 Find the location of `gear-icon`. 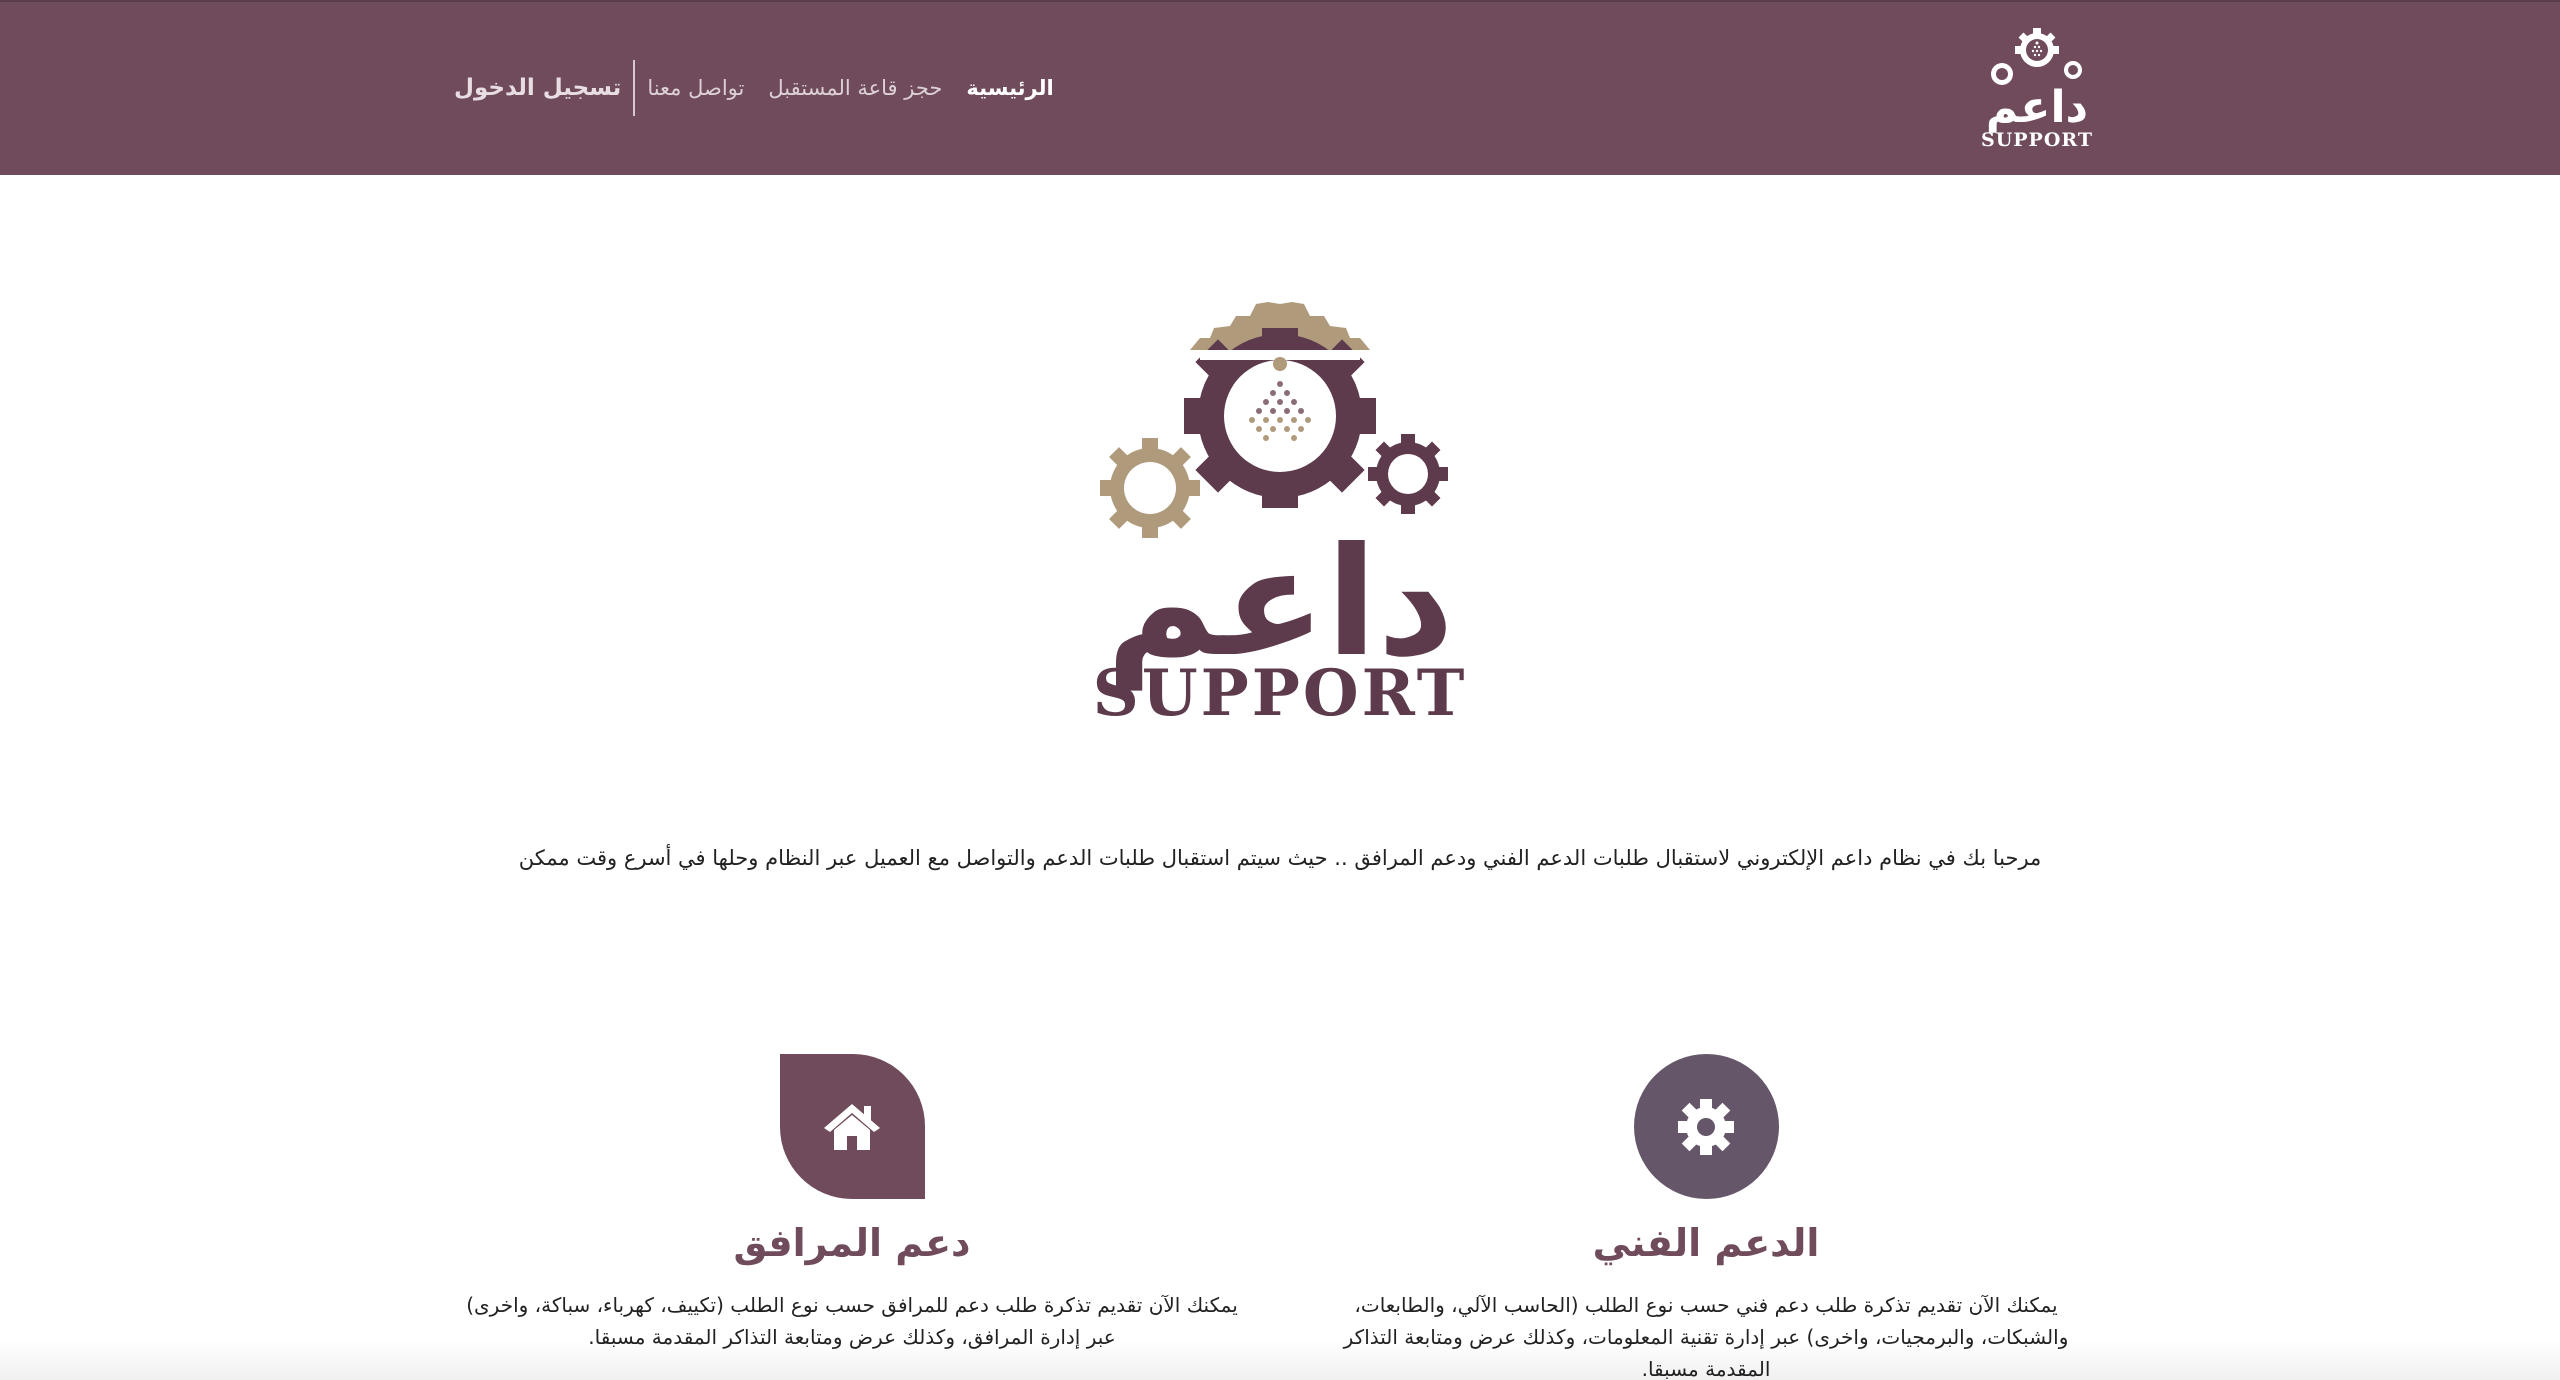

gear-icon is located at coordinates (1706, 1126).